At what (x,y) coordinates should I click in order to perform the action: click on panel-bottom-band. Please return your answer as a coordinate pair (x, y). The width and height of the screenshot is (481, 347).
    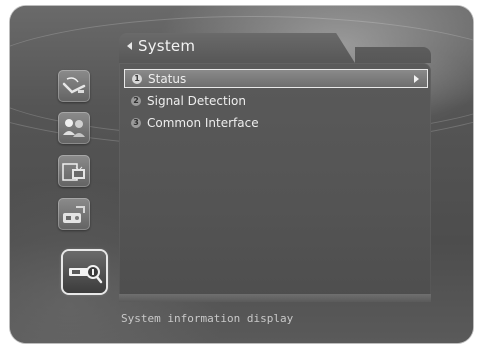
    Looking at the image, I should click on (275, 298).